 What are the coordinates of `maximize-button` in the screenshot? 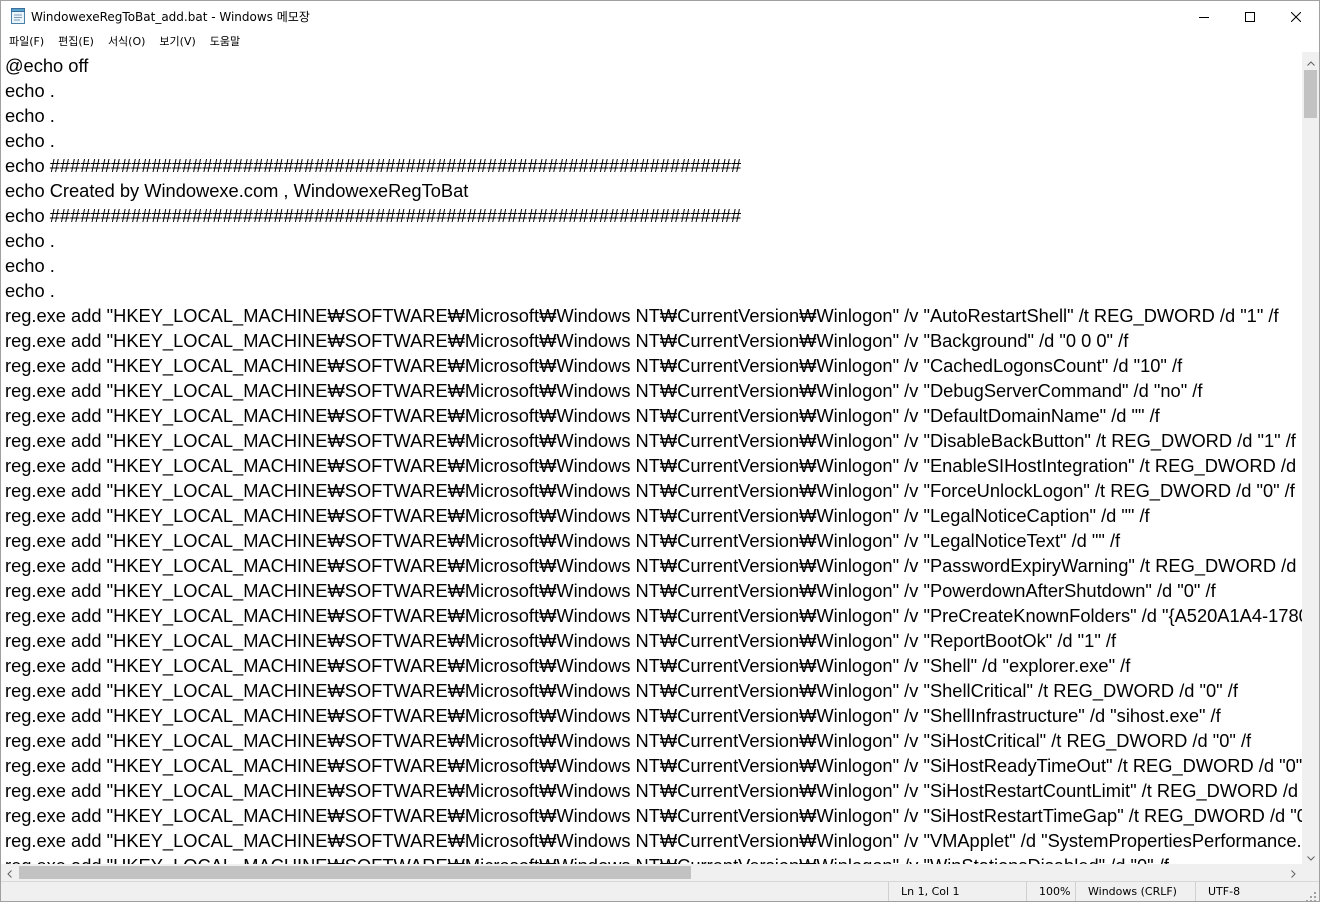 It's located at (1250, 16).